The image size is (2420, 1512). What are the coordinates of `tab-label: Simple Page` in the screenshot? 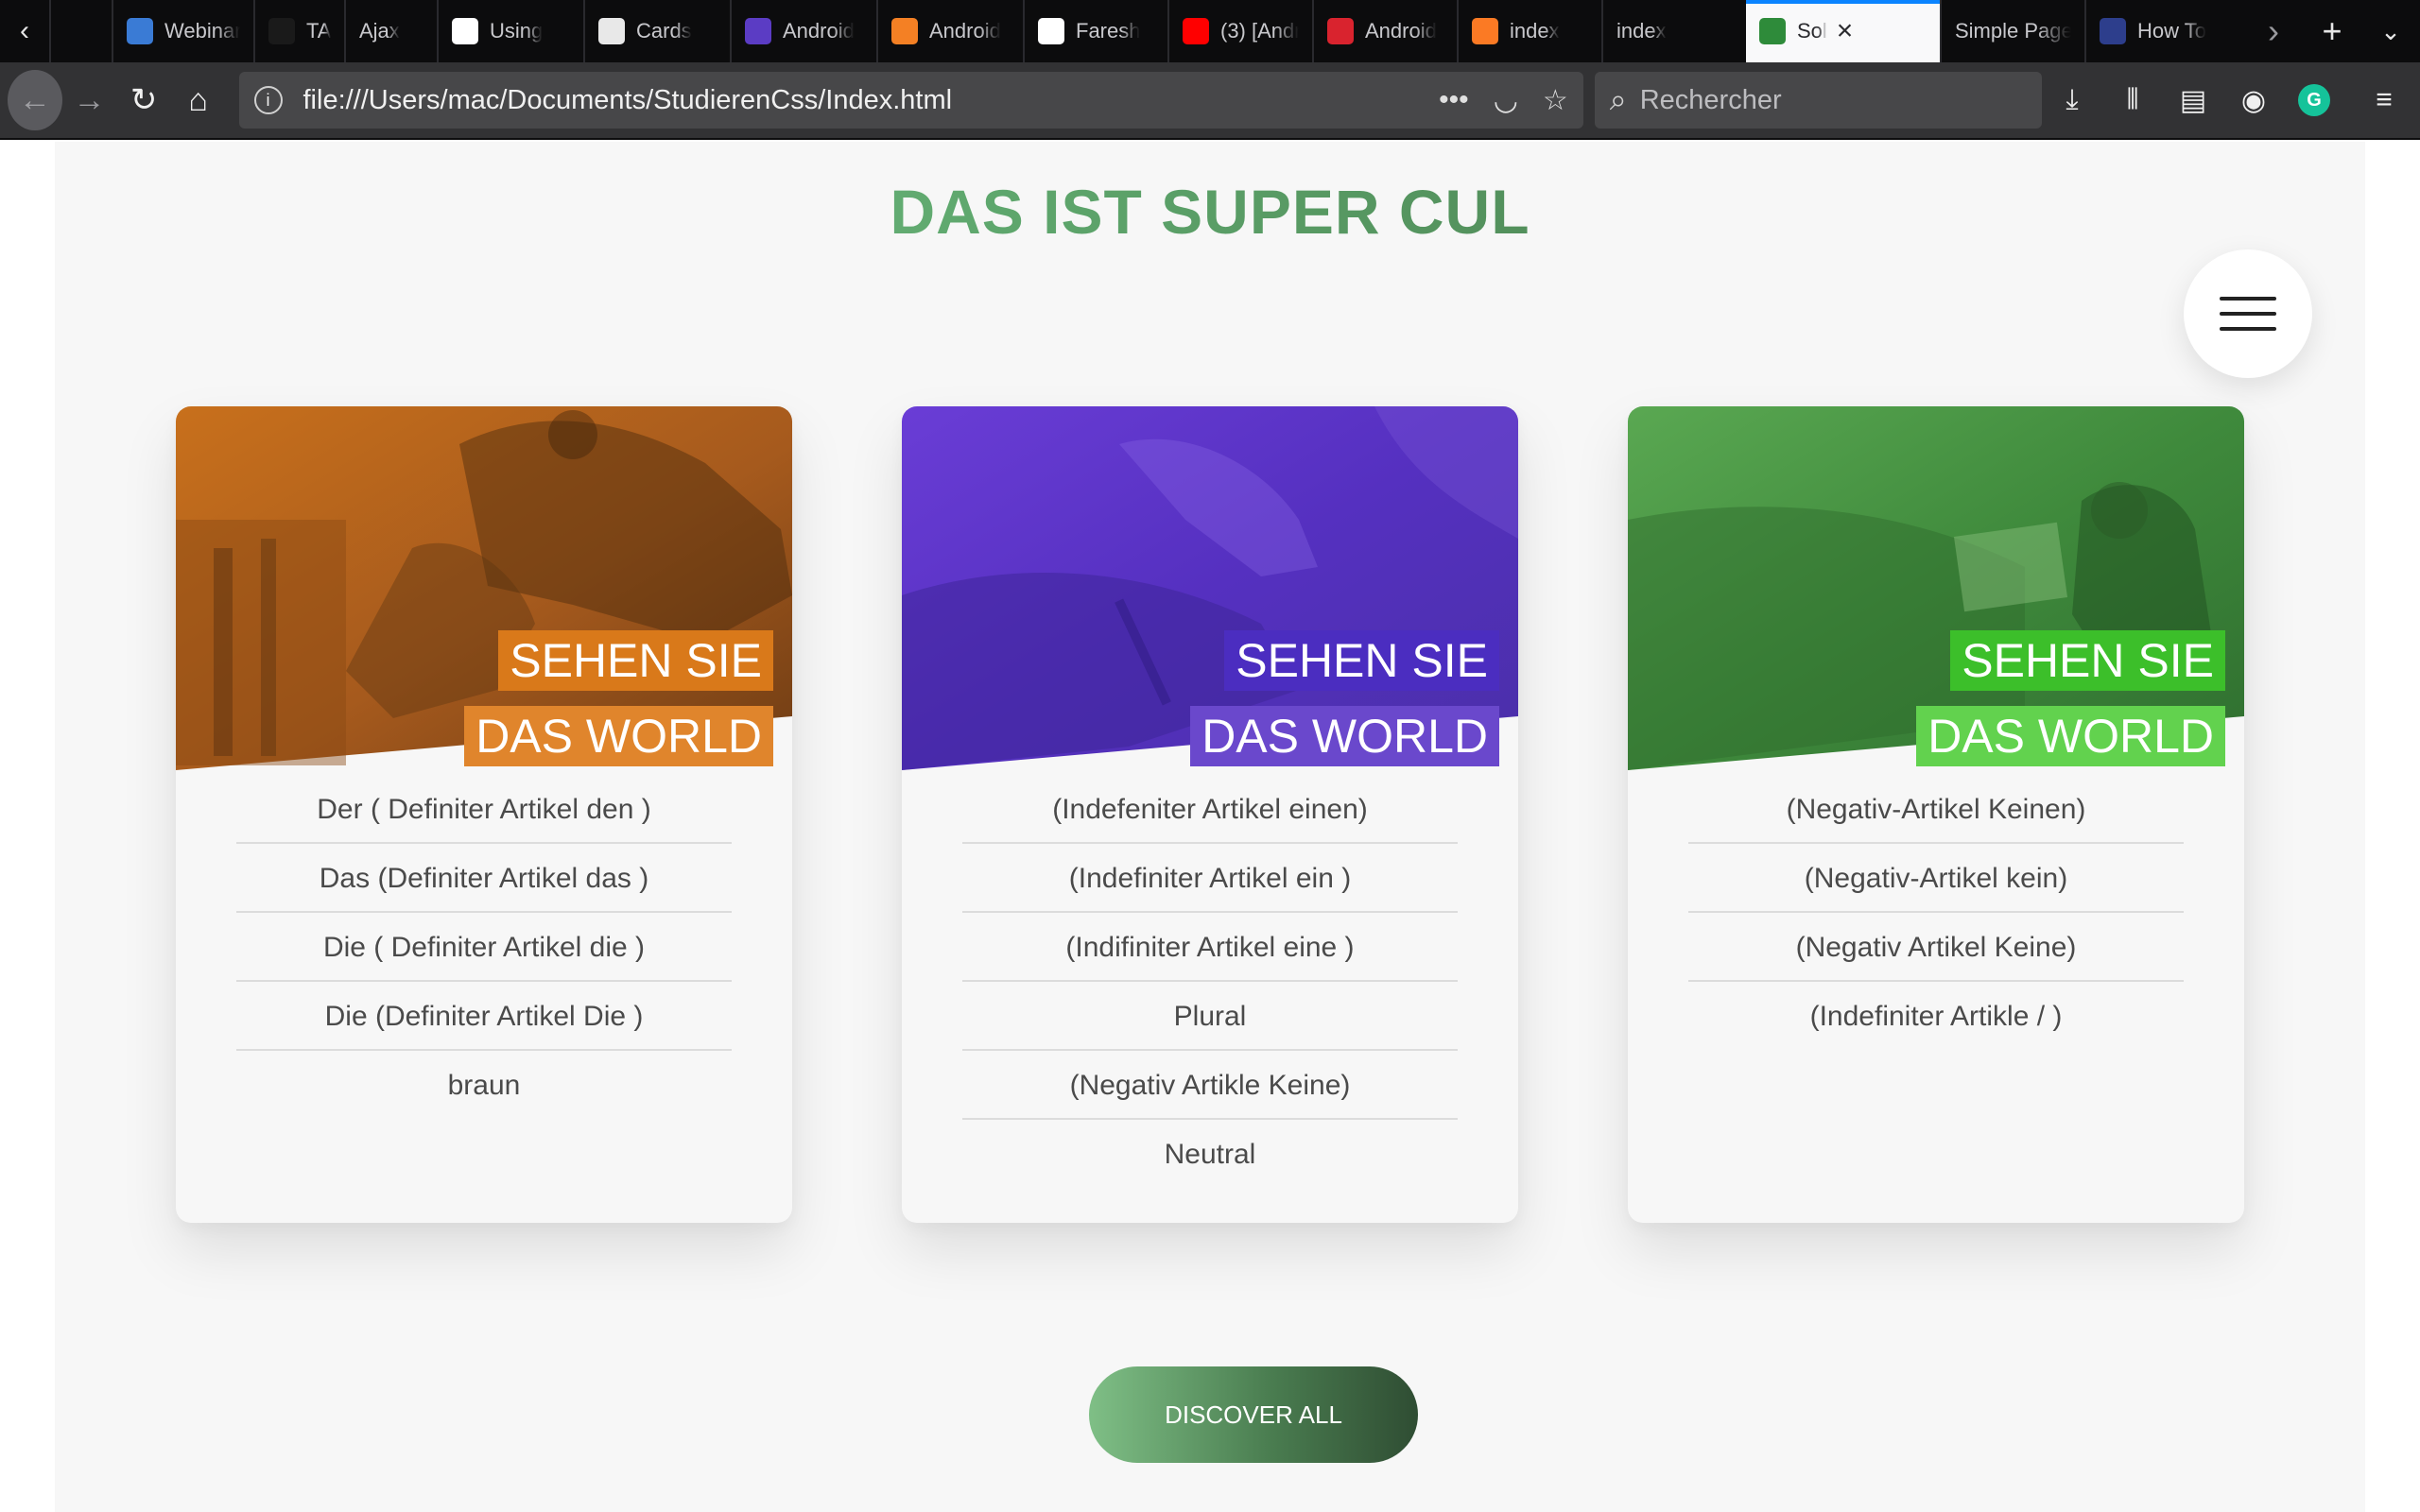 It's located at (2013, 31).